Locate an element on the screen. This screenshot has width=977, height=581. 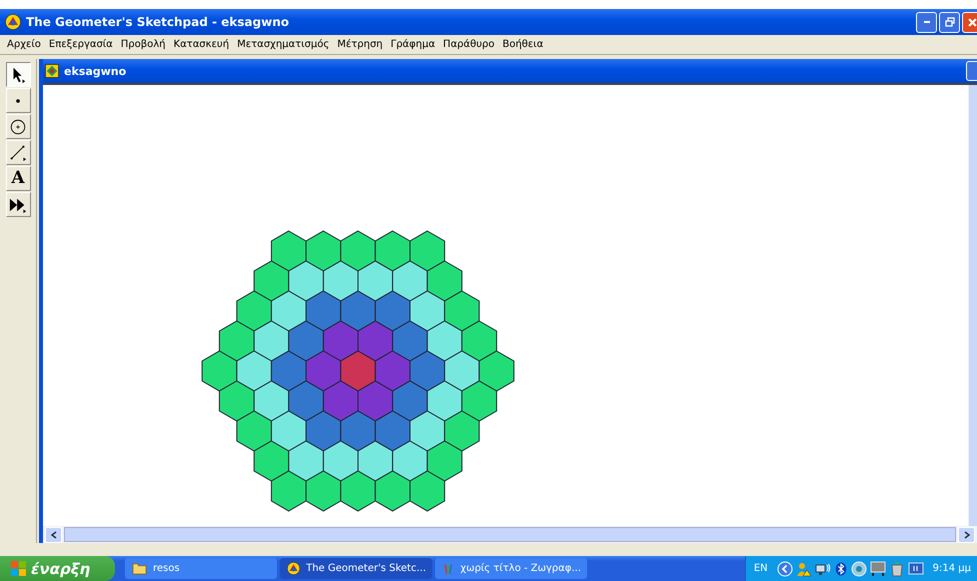
minimize-button is located at coordinates (926, 22).